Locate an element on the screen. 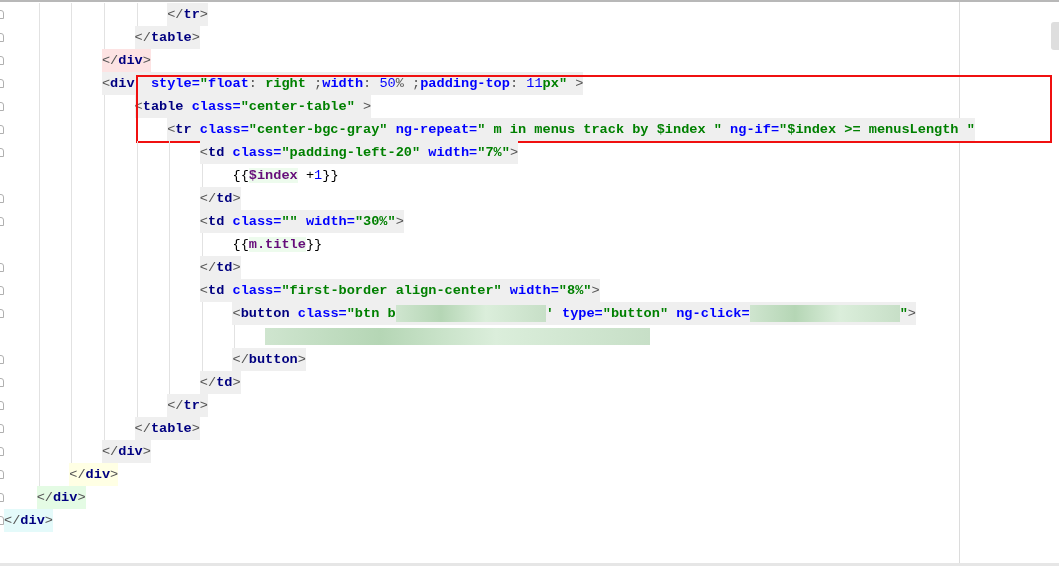 This screenshot has height=566, width=1059. scrollbar-thumb is located at coordinates (1055, 36).